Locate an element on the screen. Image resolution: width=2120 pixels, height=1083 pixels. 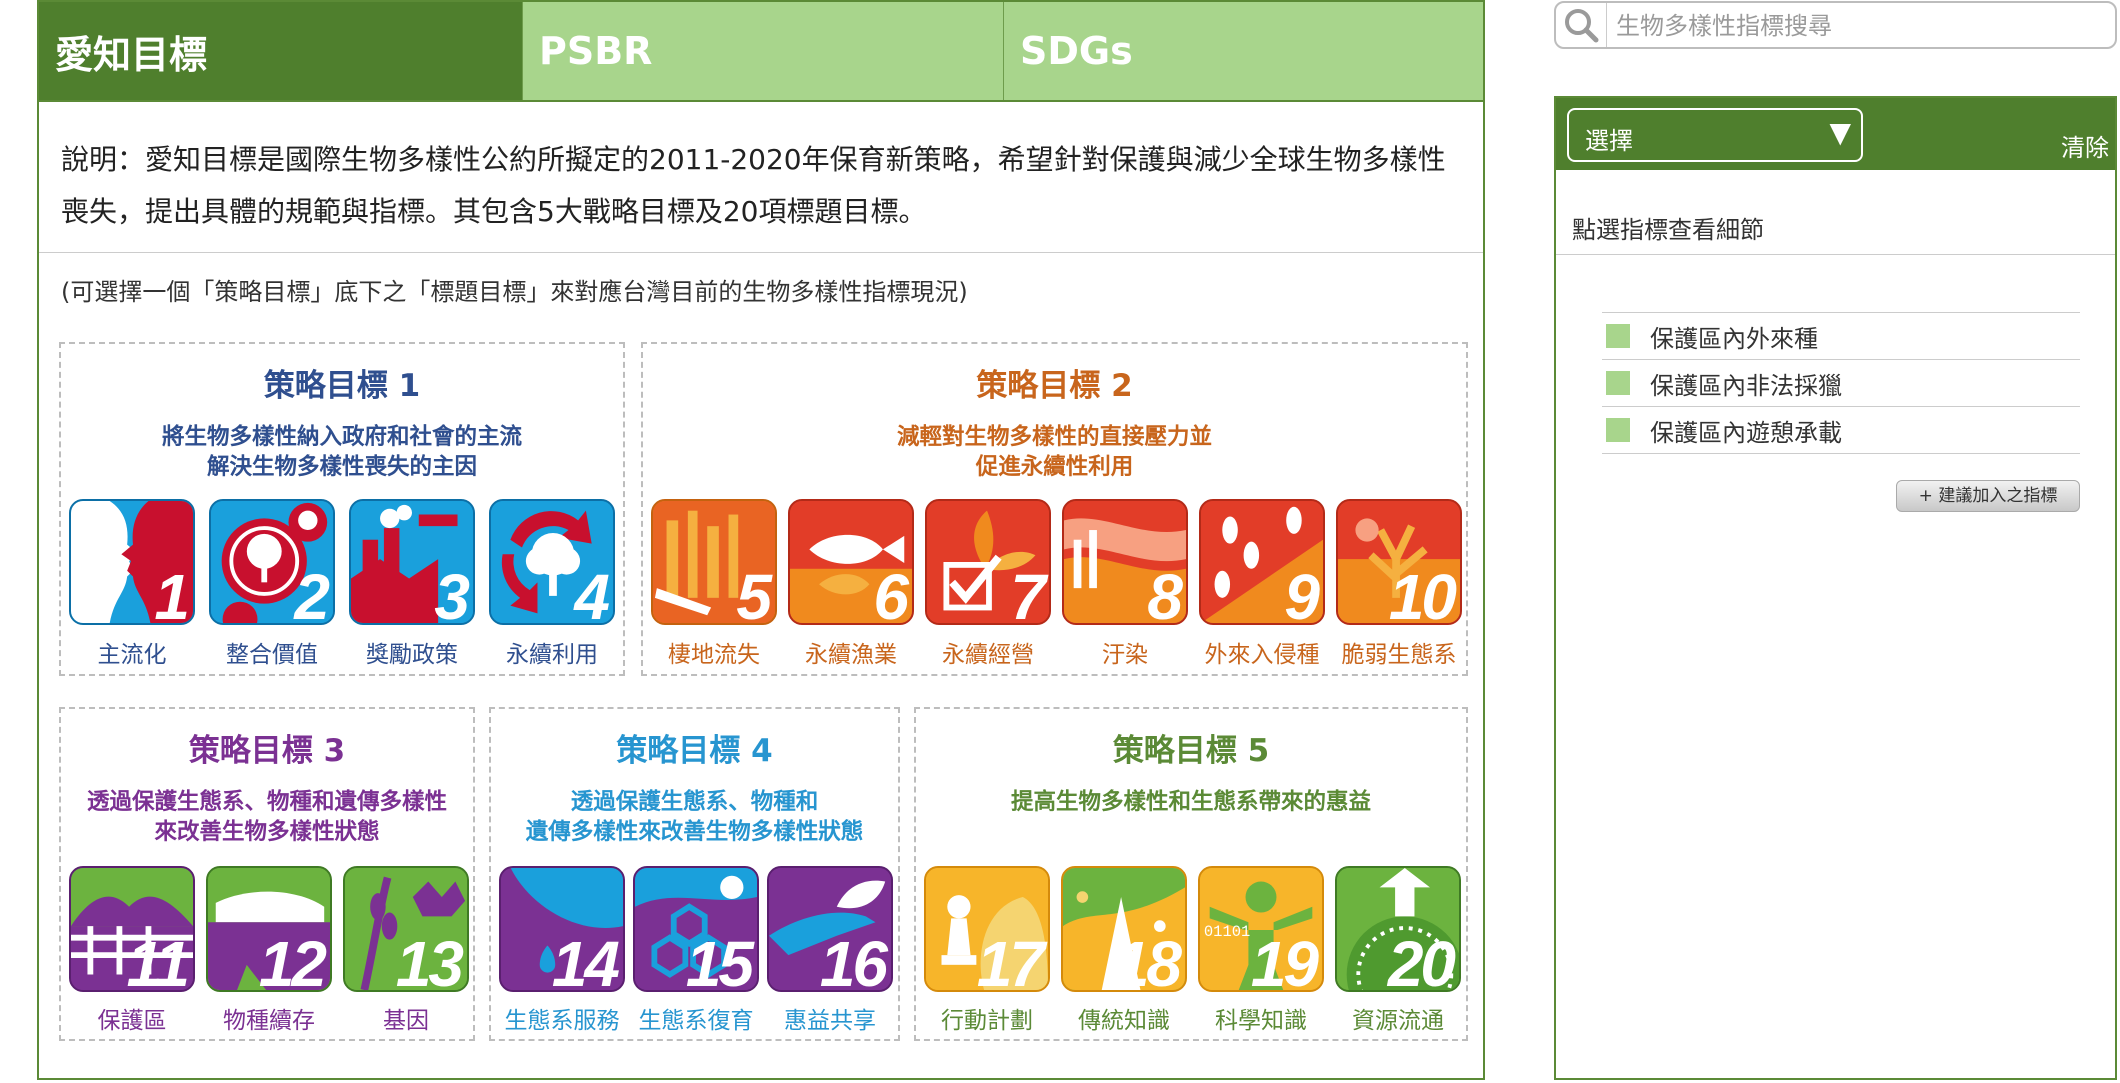
goal-title: 策略目標 1 is located at coordinates (342, 386).